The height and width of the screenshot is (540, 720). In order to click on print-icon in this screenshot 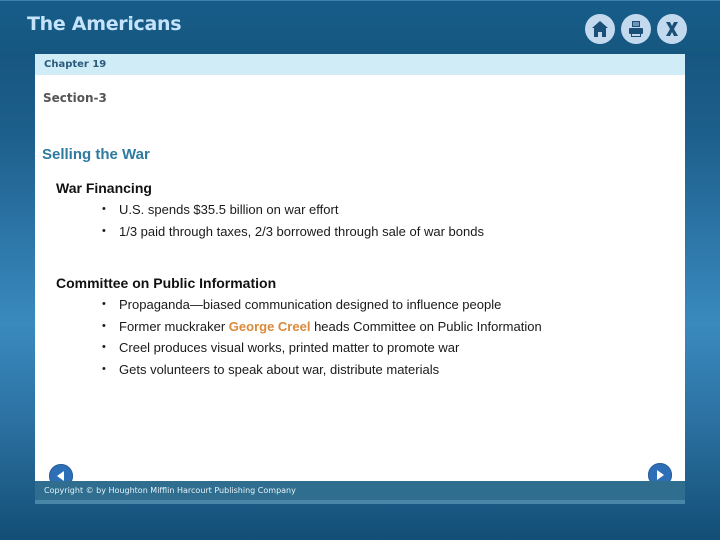, I will do `click(636, 29)`.